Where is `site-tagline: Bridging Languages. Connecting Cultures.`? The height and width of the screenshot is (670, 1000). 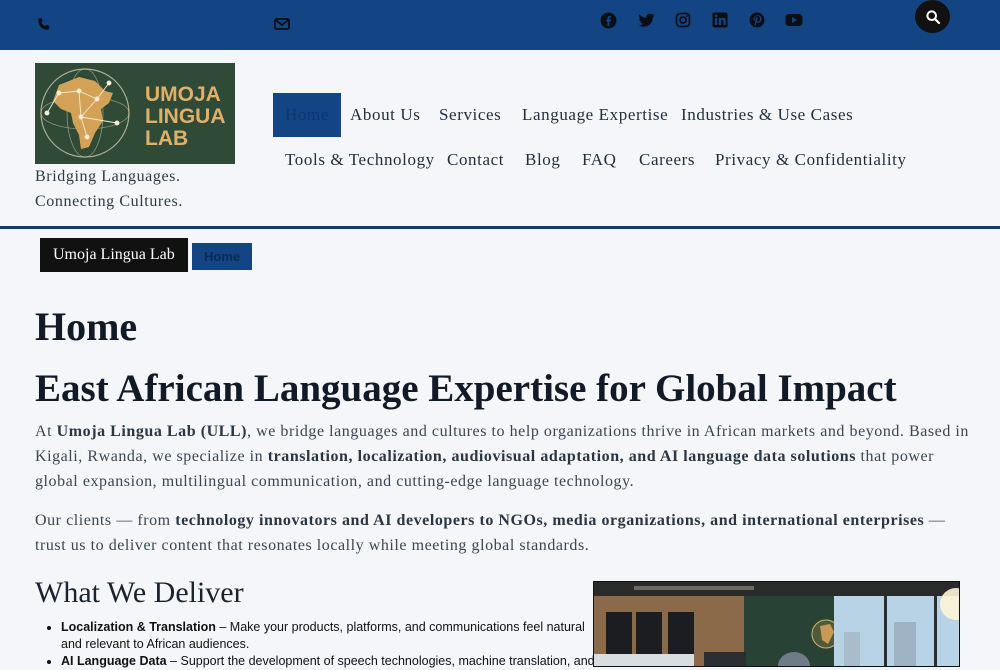 site-tagline: Bridging Languages. Connecting Cultures. is located at coordinates (109, 189).